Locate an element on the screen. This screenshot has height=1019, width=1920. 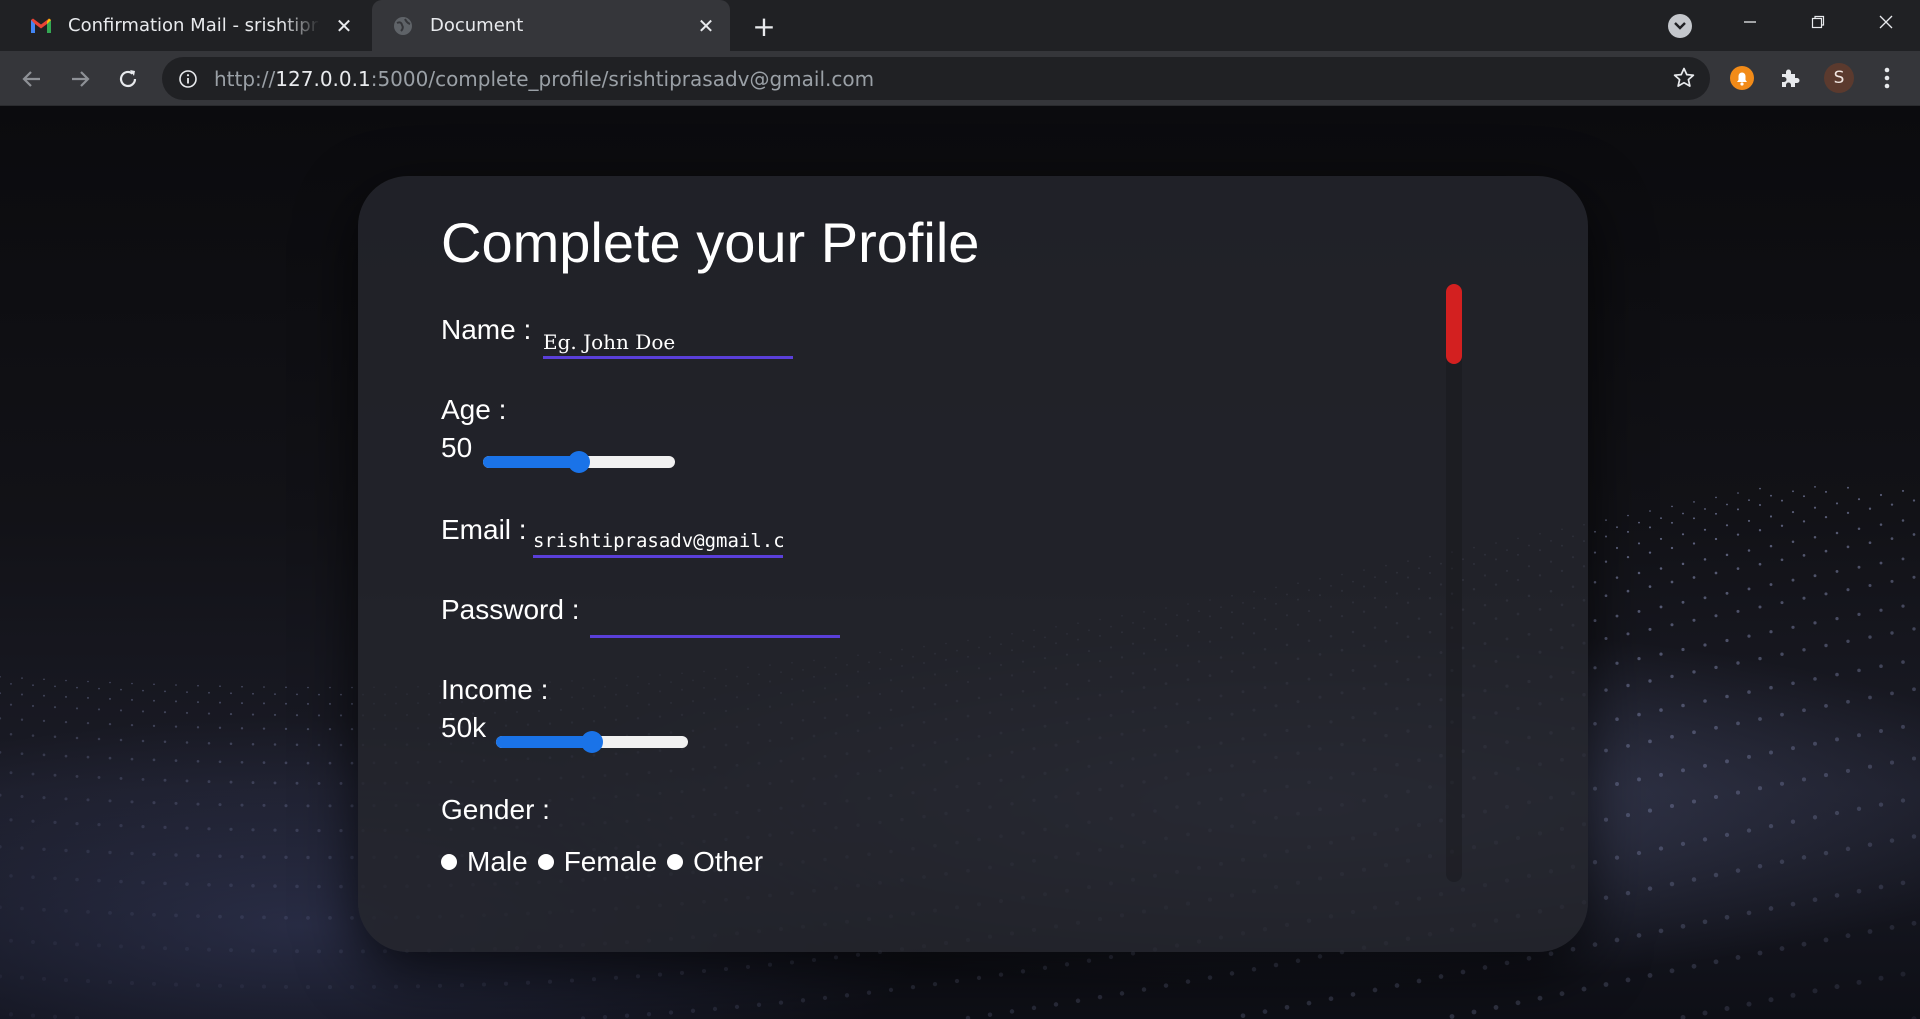
profile-avatar: S is located at coordinates (1839, 78).